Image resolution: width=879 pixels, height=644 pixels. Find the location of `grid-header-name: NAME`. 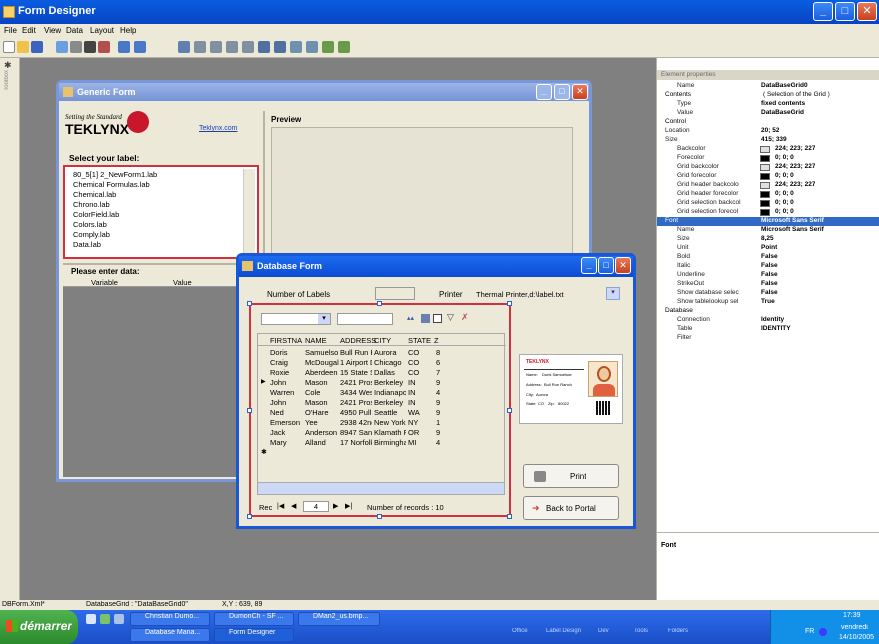

grid-header-name: NAME is located at coordinates (316, 340).